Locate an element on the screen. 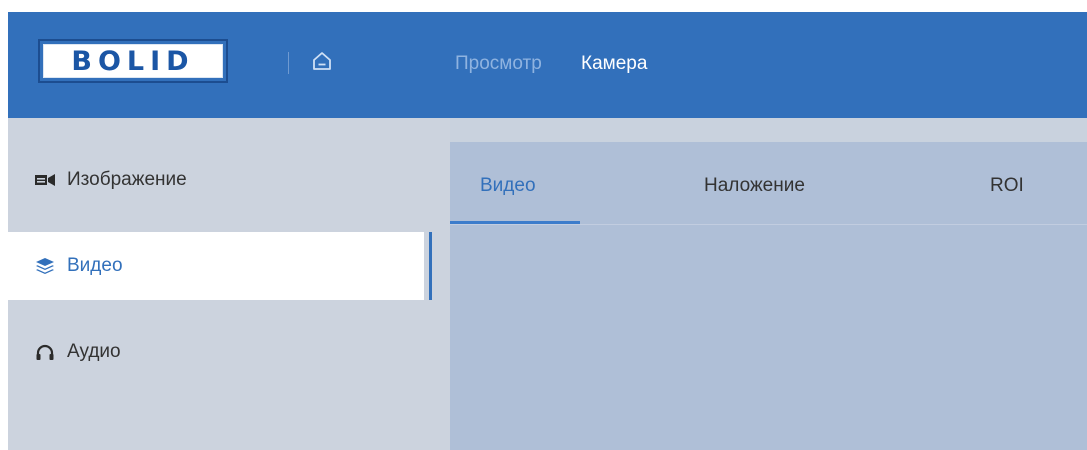  nav-preview: Просмотр is located at coordinates (498, 64).